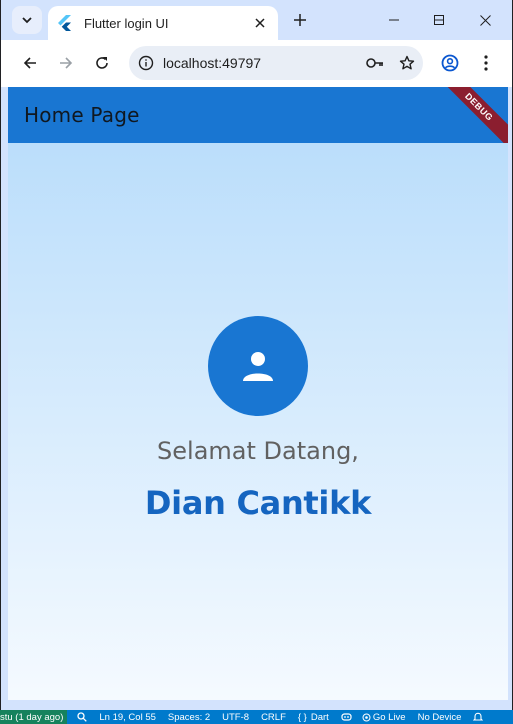 The width and height of the screenshot is (513, 724). Describe the element at coordinates (407, 63) in the screenshot. I see `star-icon` at that location.